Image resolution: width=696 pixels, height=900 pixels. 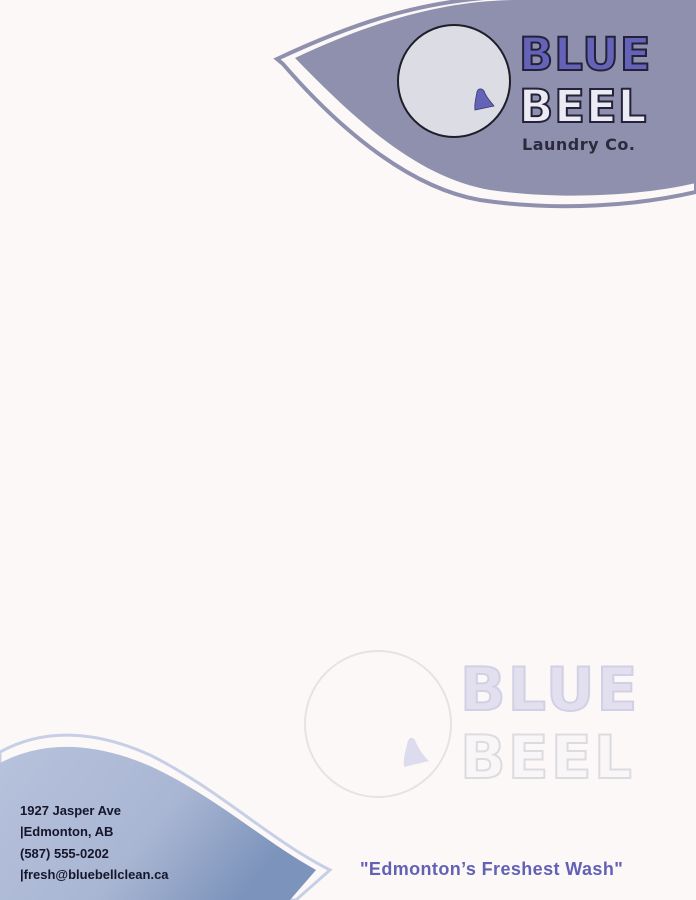 I want to click on brand-name-line1: BLUE, so click(x=585, y=54).